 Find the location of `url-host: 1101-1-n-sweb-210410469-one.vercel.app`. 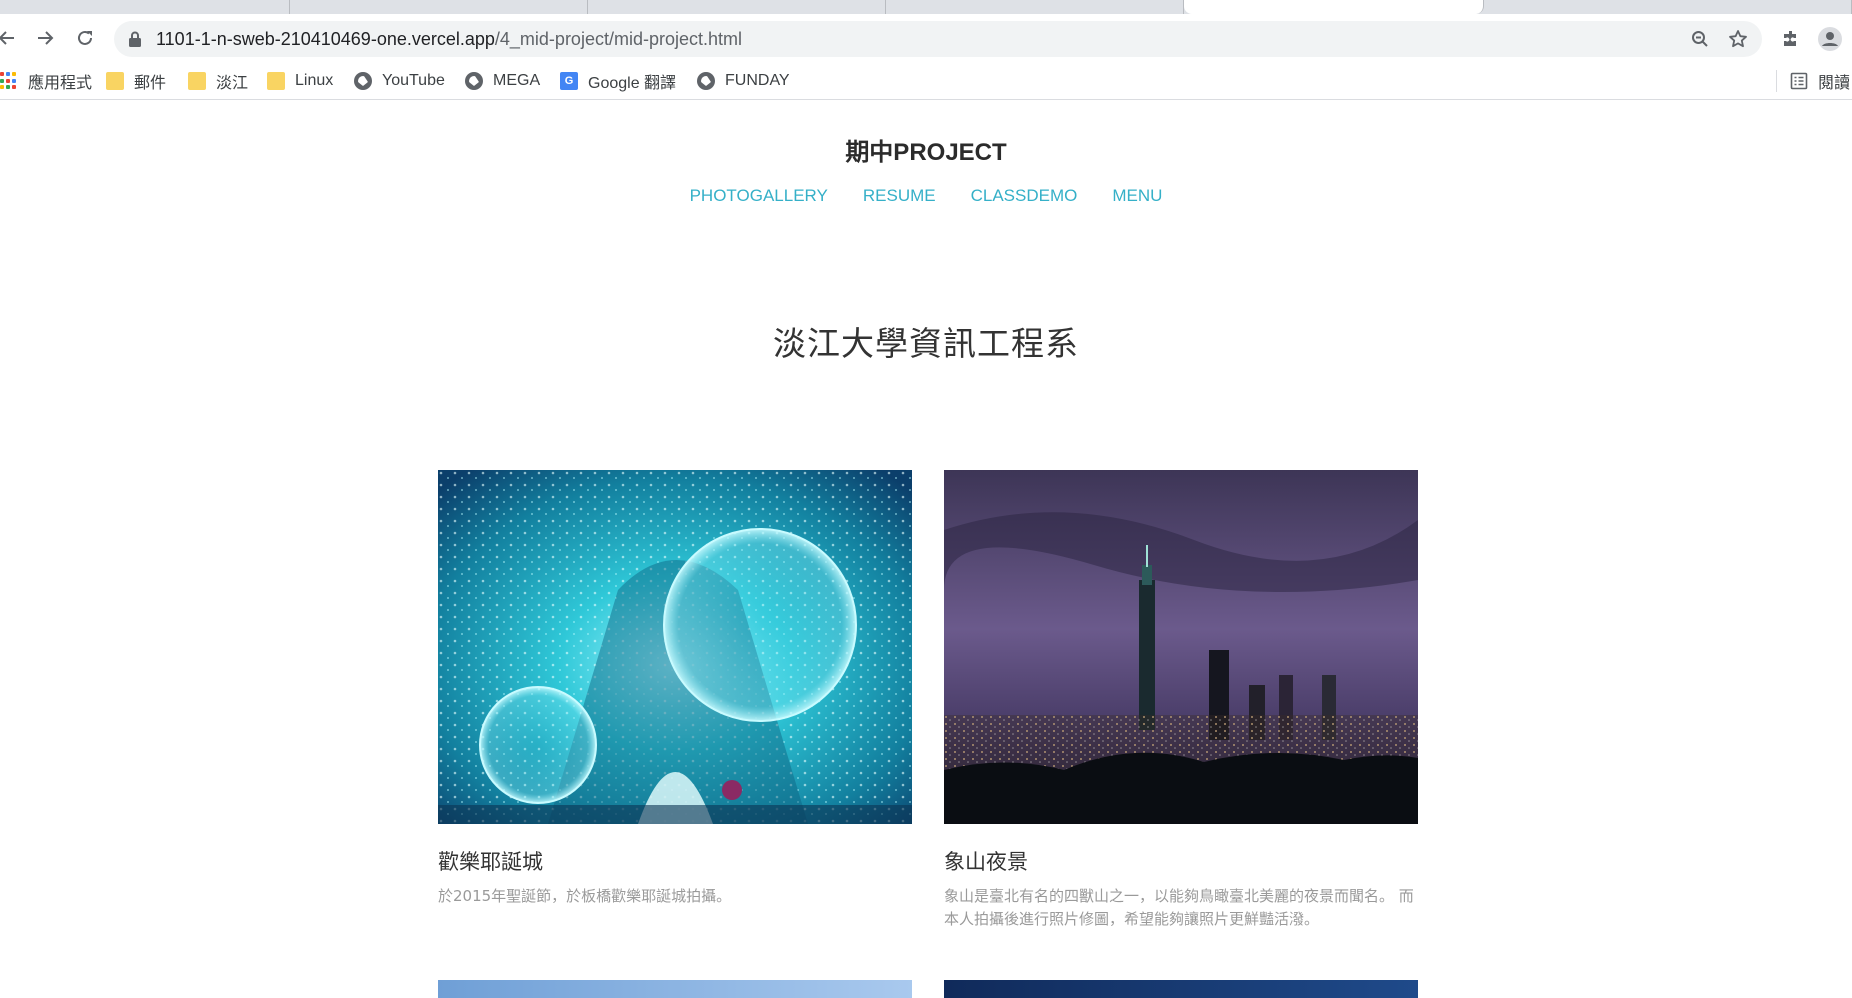

url-host: 1101-1-n-sweb-210410469-one.vercel.app is located at coordinates (325, 39).